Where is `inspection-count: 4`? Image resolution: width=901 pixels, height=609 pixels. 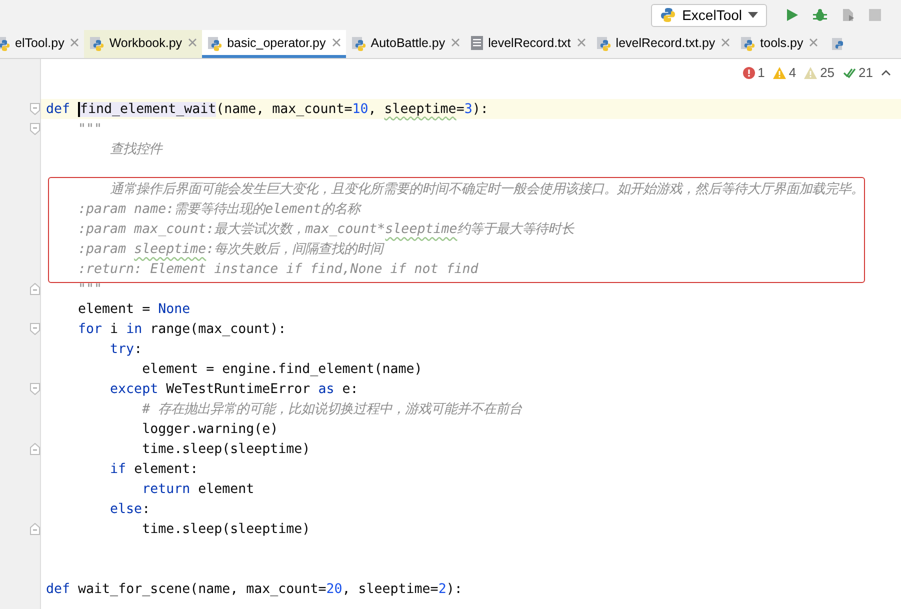
inspection-count: 4 is located at coordinates (792, 72).